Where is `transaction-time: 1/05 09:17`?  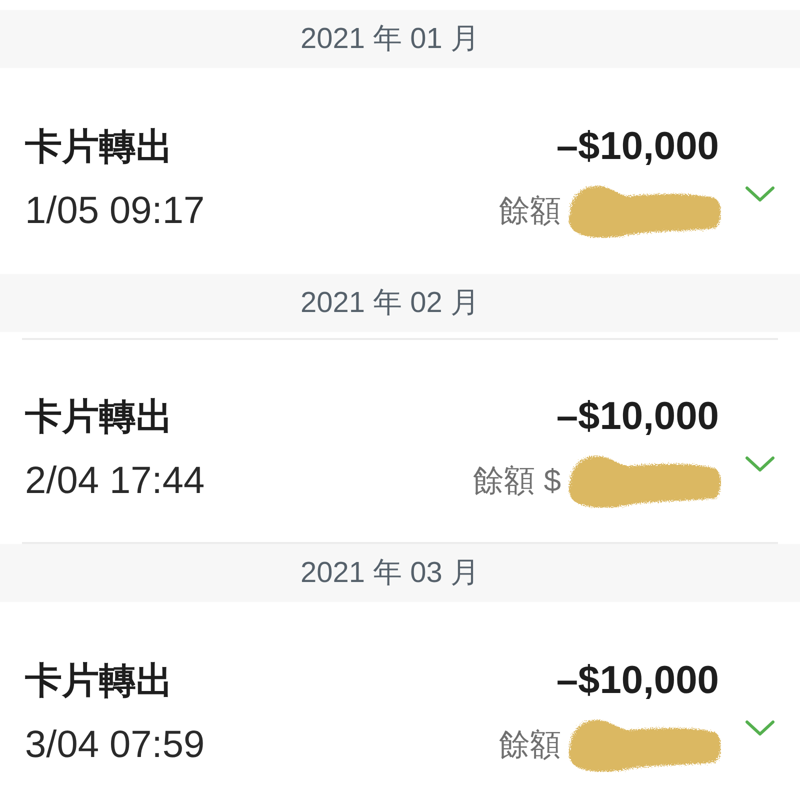
transaction-time: 1/05 09:17 is located at coordinates (115, 211).